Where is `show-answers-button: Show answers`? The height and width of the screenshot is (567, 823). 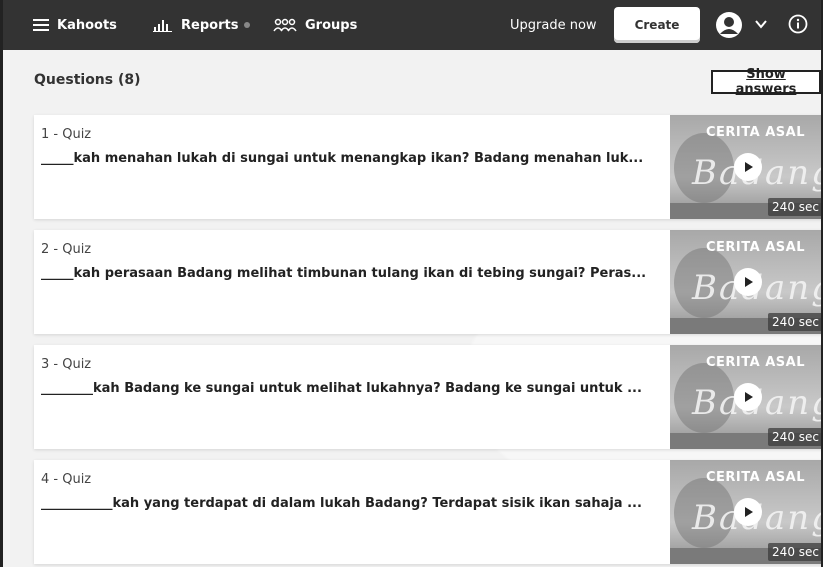 show-answers-button: Show answers is located at coordinates (766, 82).